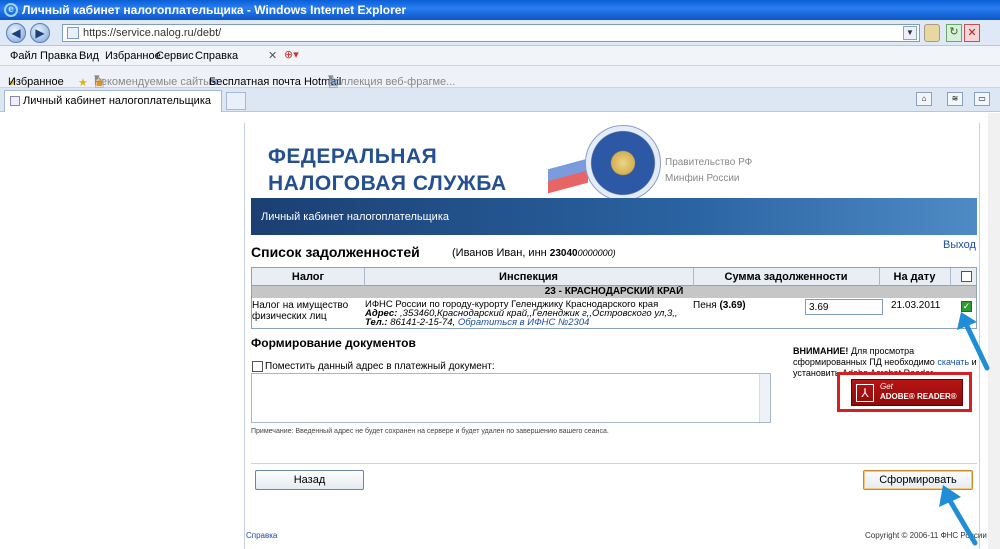 Image resolution: width=1000 pixels, height=549 pixels. What do you see at coordinates (511, 398) in the screenshot?
I see `address-textarea` at bounding box center [511, 398].